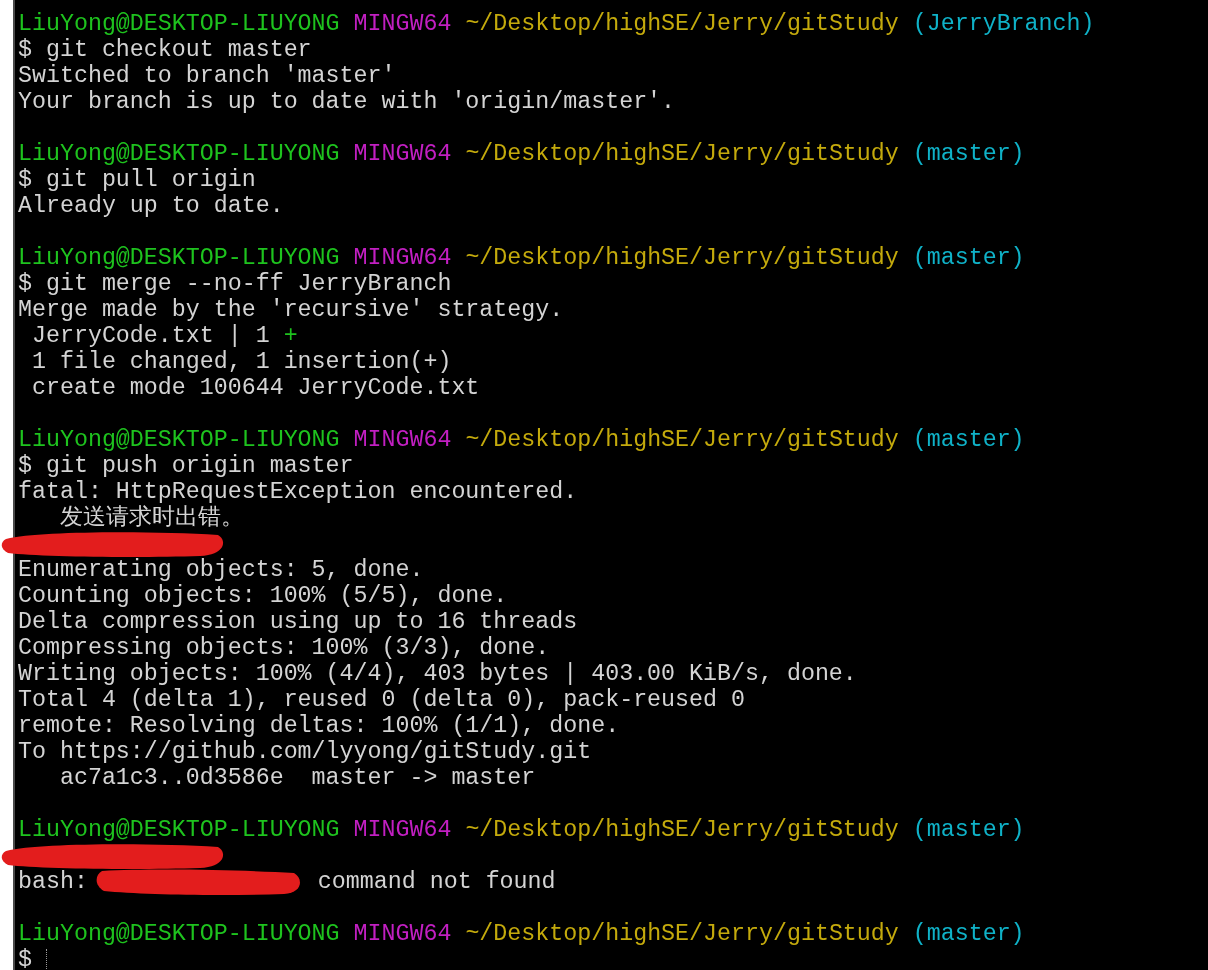  I want to click on output-text: Compressing objects: 100% (3/3), done., so click(284, 648).